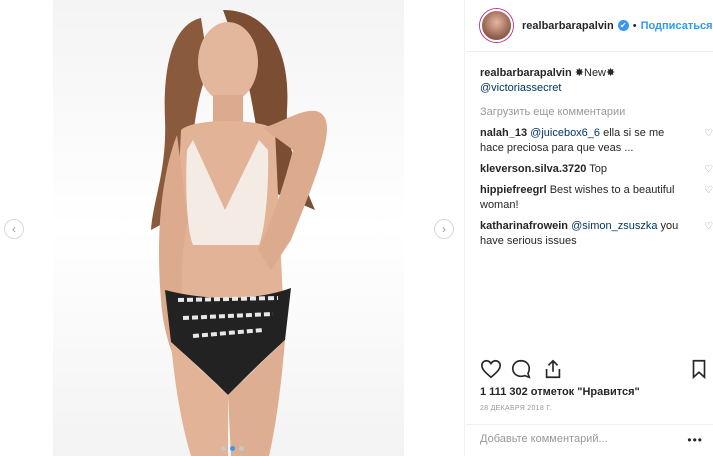  Describe the element at coordinates (592, 81) in the screenshot. I see `post-caption: realbarbarapalvin ✸New✸ @victoriassecret` at that location.